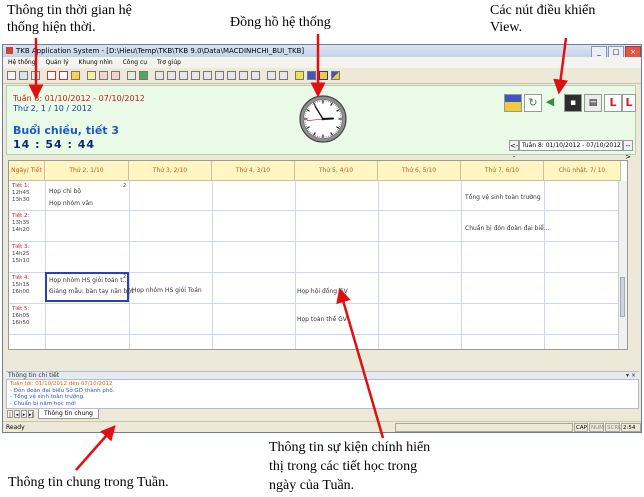  What do you see at coordinates (43, 403) in the screenshot?
I see `detail-line: - Chuẩn bị năm học mới` at bounding box center [43, 403].